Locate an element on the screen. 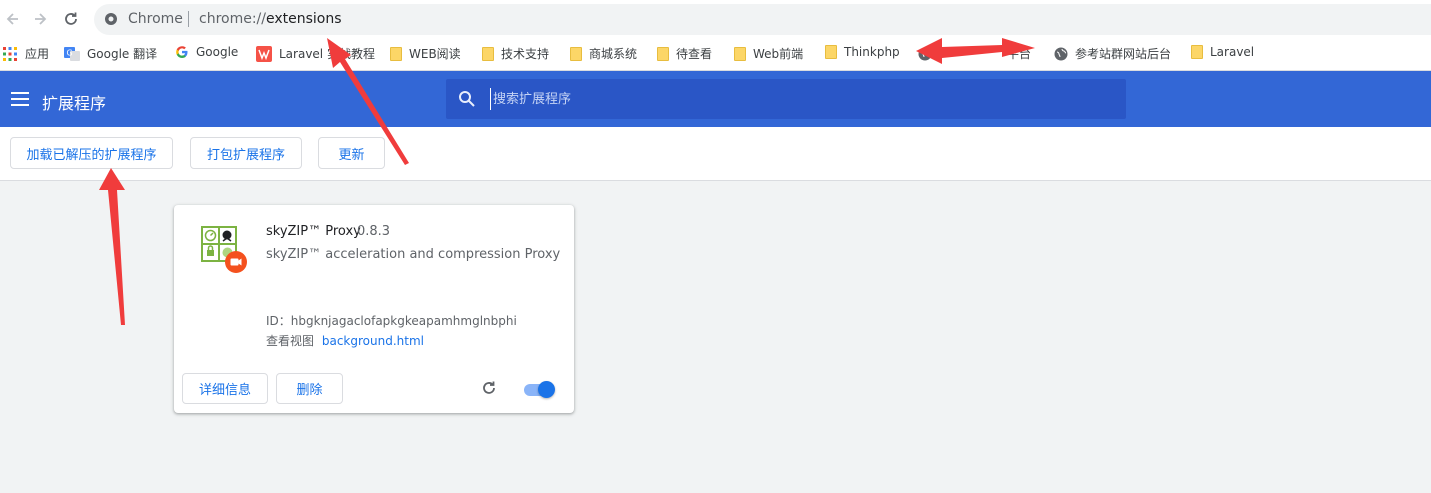  url-scheme: chrome:// is located at coordinates (232, 19).